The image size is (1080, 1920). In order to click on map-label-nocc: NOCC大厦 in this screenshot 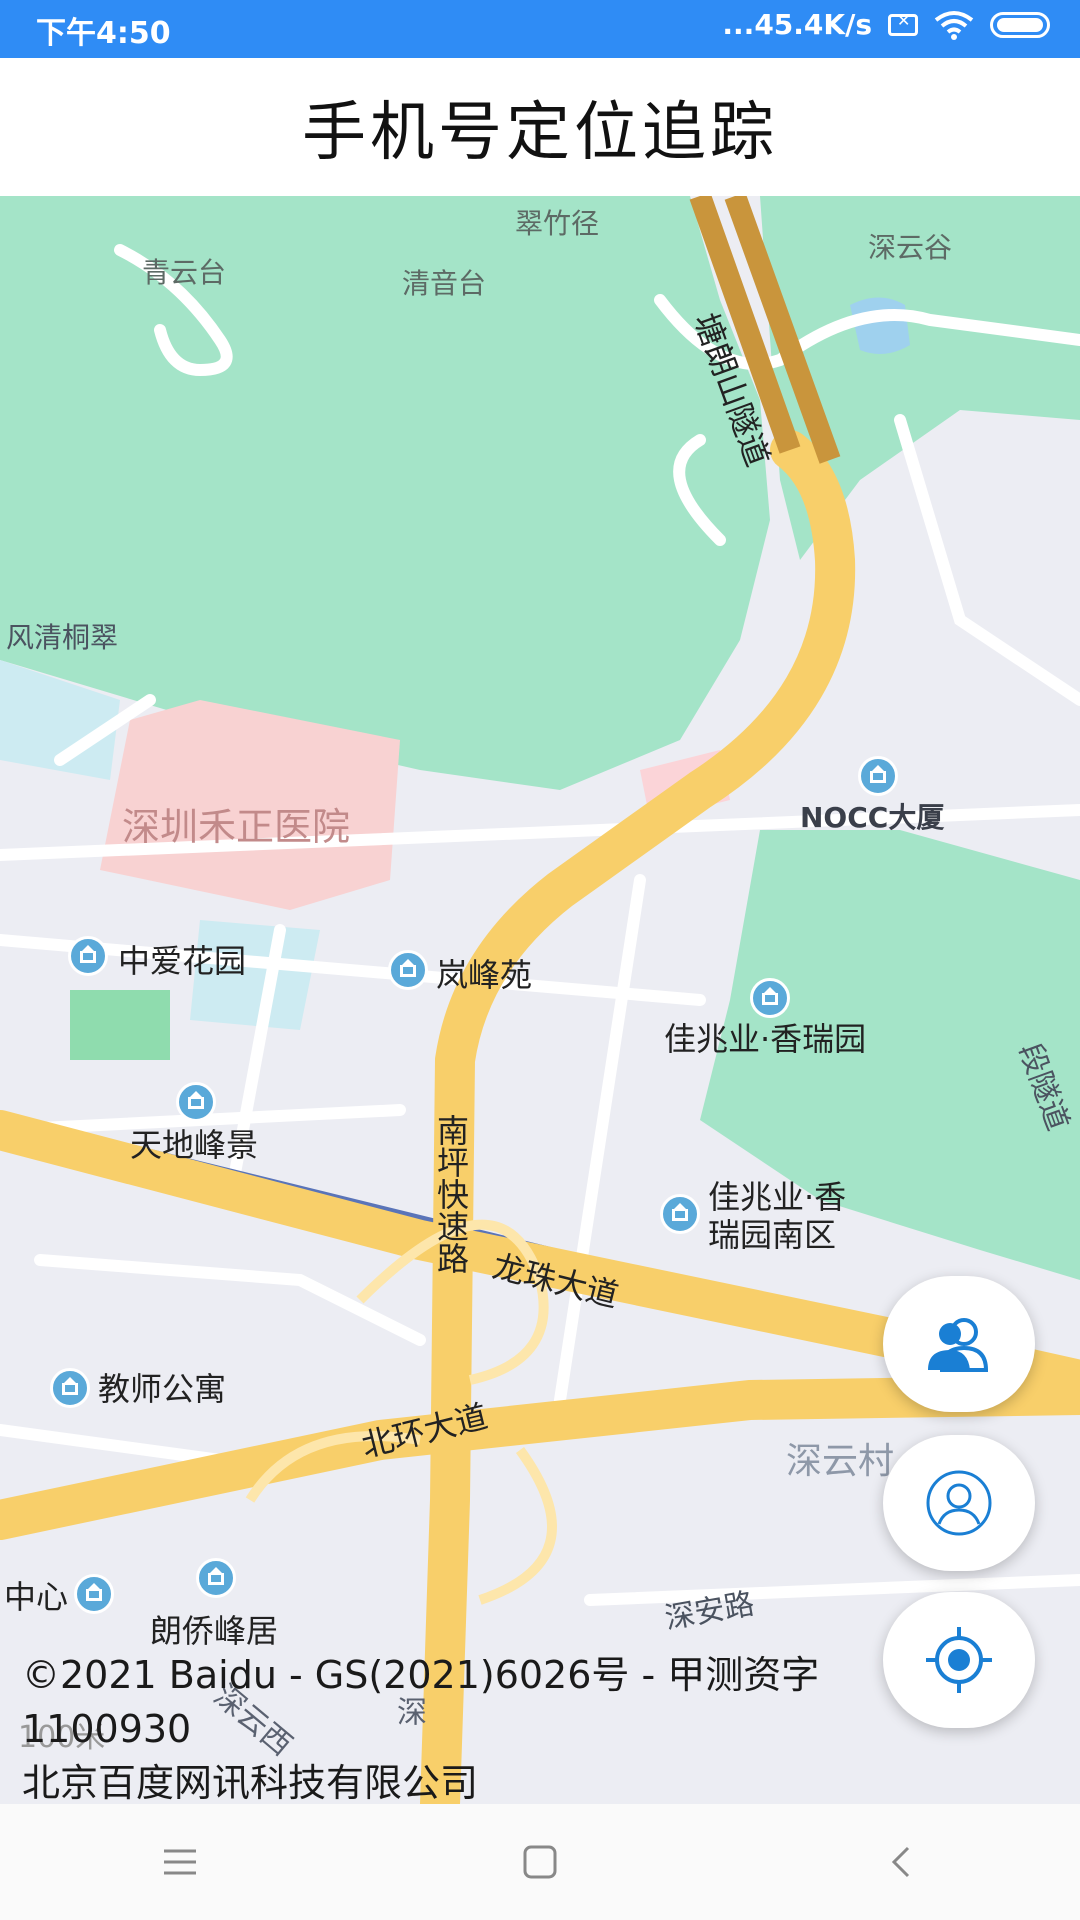, I will do `click(872, 817)`.